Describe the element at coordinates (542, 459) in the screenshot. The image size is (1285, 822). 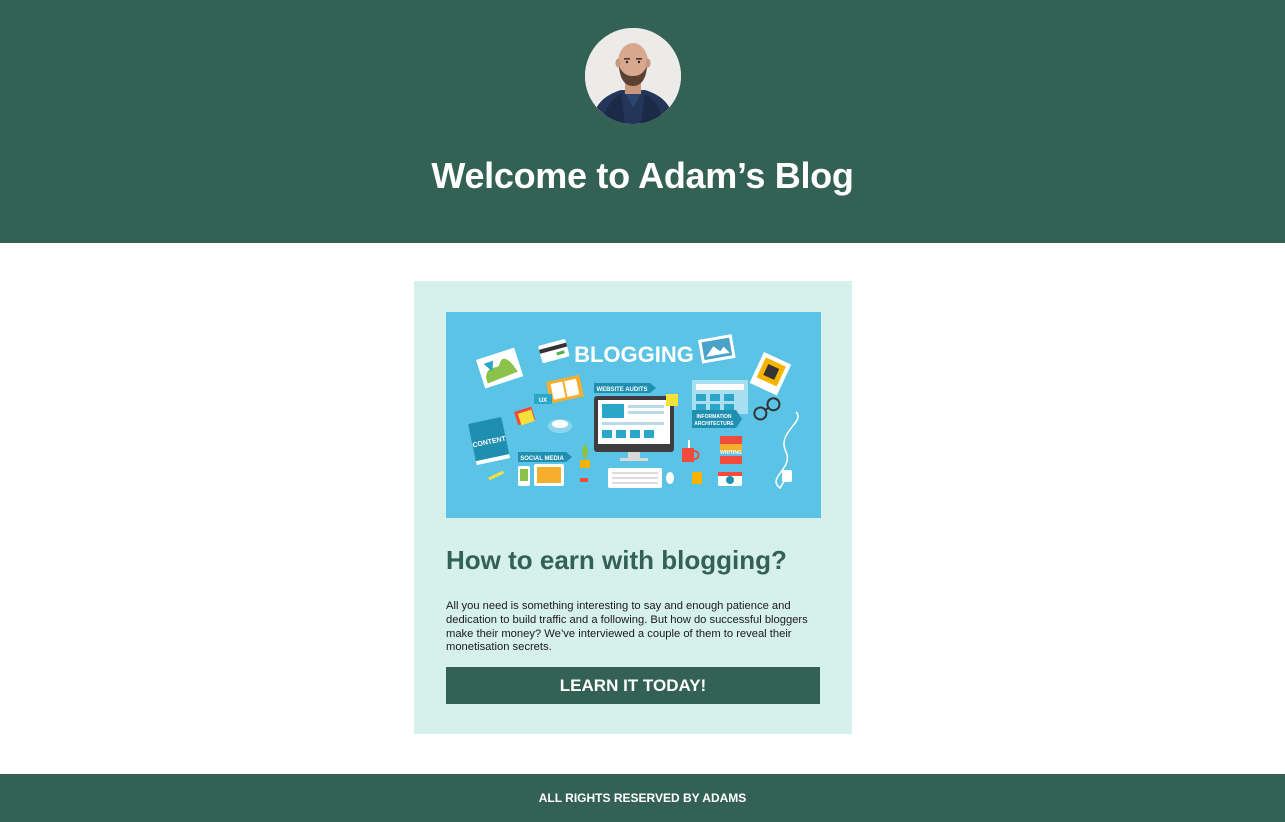
I see `svg-text: SOCIAL MEDIA` at that location.